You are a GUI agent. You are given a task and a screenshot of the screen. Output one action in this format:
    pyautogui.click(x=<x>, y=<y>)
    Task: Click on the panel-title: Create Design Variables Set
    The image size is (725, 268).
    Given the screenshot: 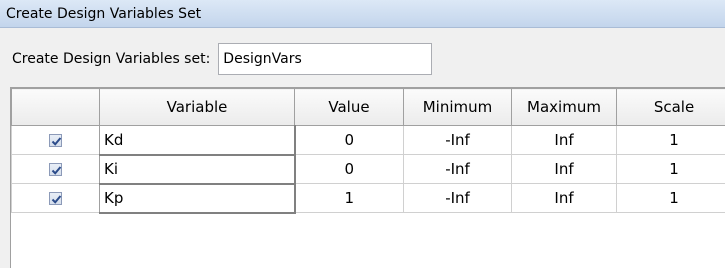 What is the action you would take?
    pyautogui.click(x=362, y=14)
    